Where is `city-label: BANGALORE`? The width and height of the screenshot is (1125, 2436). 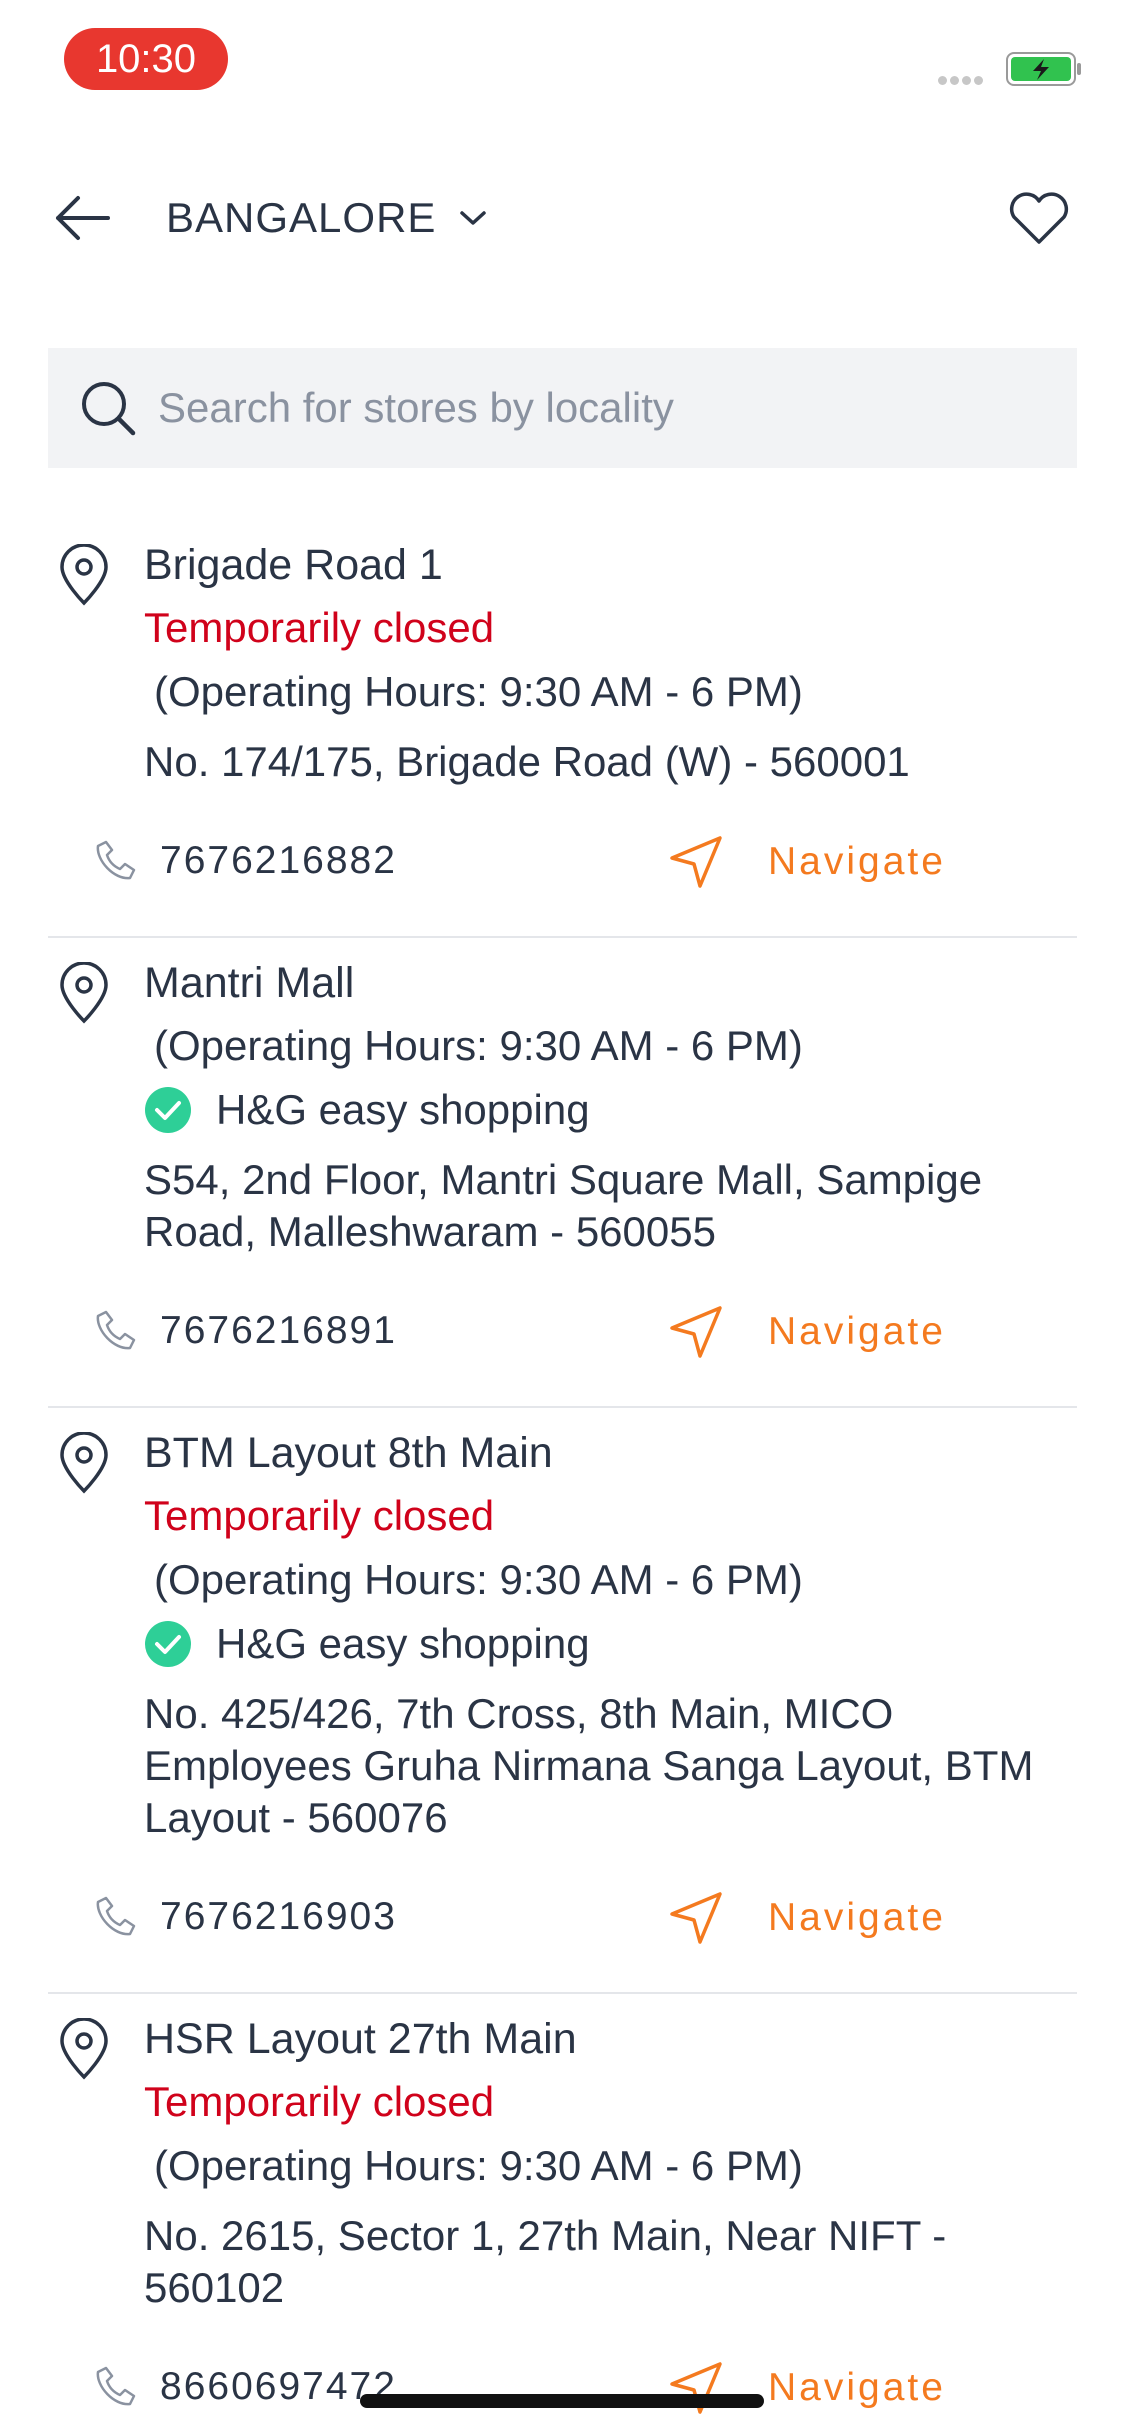 city-label: BANGALORE is located at coordinates (301, 217).